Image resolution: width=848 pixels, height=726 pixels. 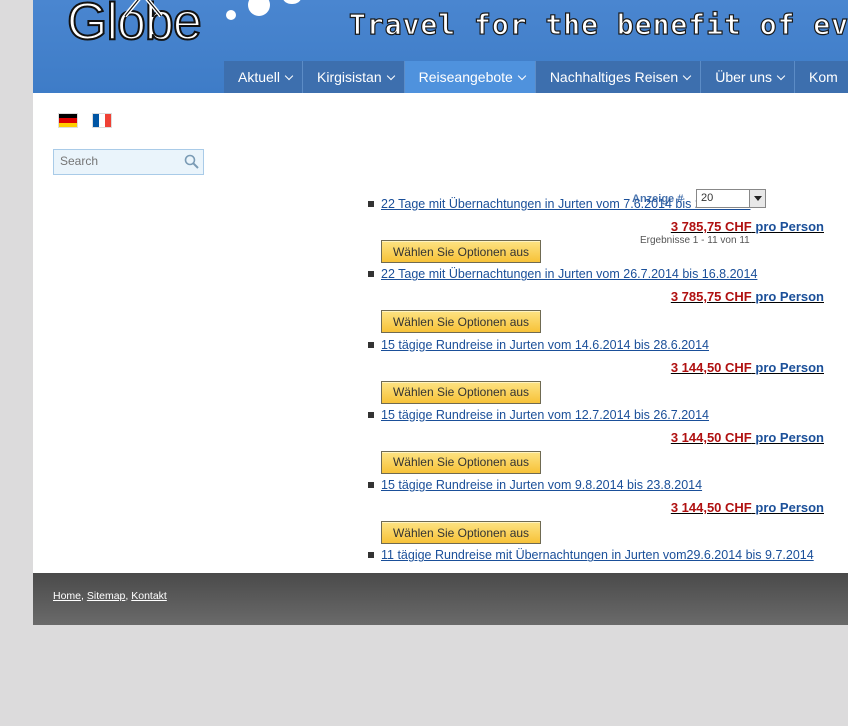 What do you see at coordinates (117, 161) in the screenshot?
I see `search-input` at bounding box center [117, 161].